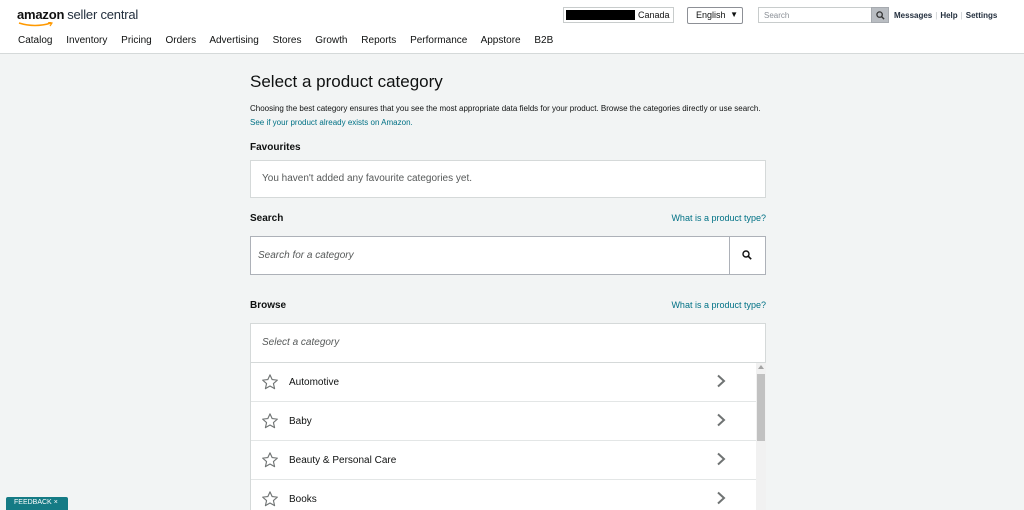  Describe the element at coordinates (343, 460) in the screenshot. I see `category-label: Beauty & Personal Care` at that location.